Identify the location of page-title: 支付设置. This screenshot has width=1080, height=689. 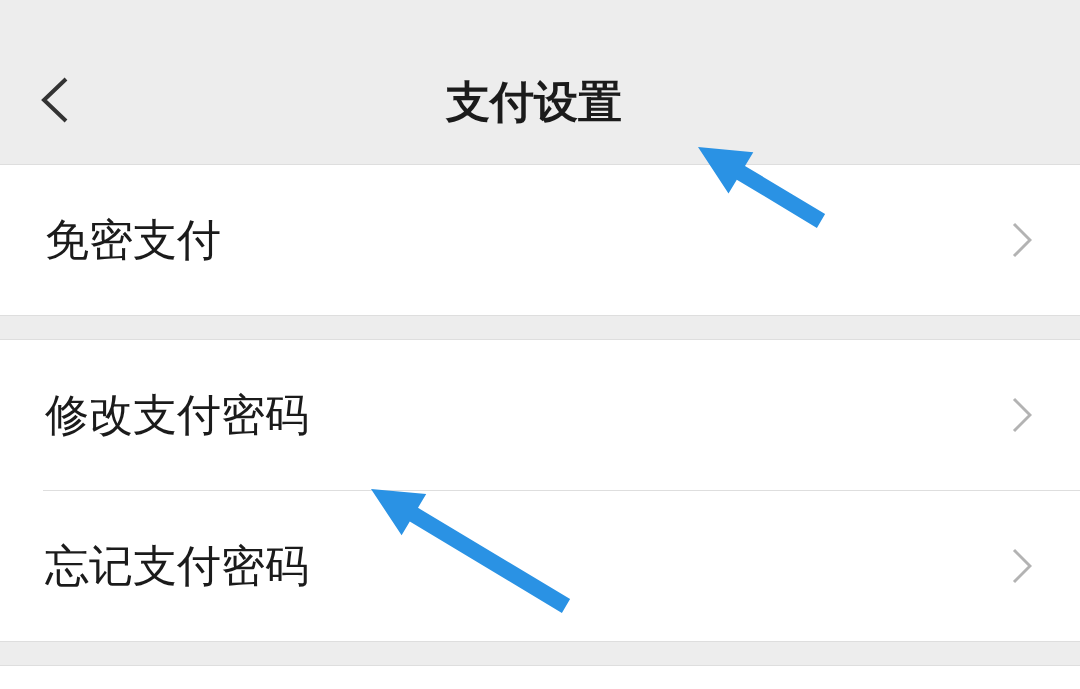
(534, 102).